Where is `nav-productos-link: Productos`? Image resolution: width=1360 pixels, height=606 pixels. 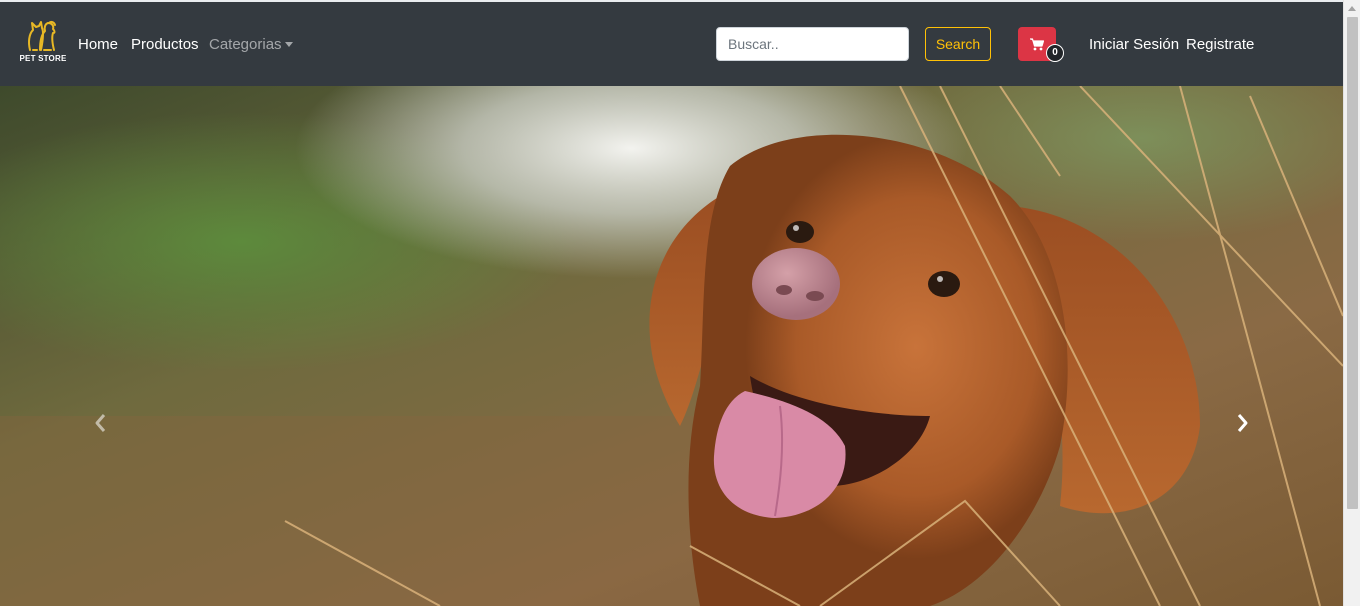 nav-productos-link: Productos is located at coordinates (165, 44).